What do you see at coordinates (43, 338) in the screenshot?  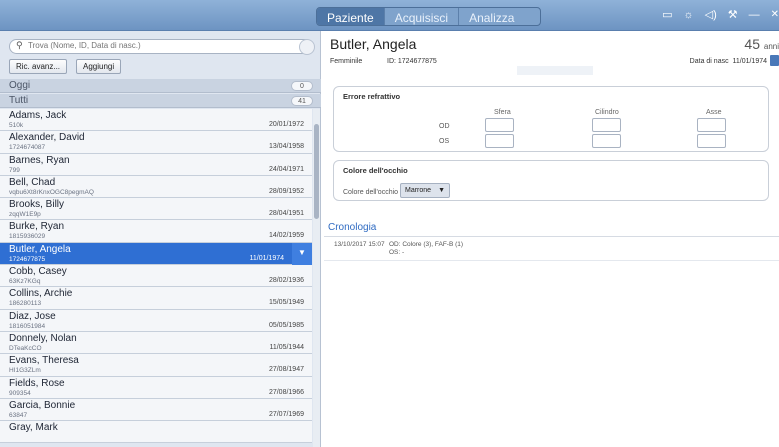 I see `patient-row-name: Donnely, Nolan` at bounding box center [43, 338].